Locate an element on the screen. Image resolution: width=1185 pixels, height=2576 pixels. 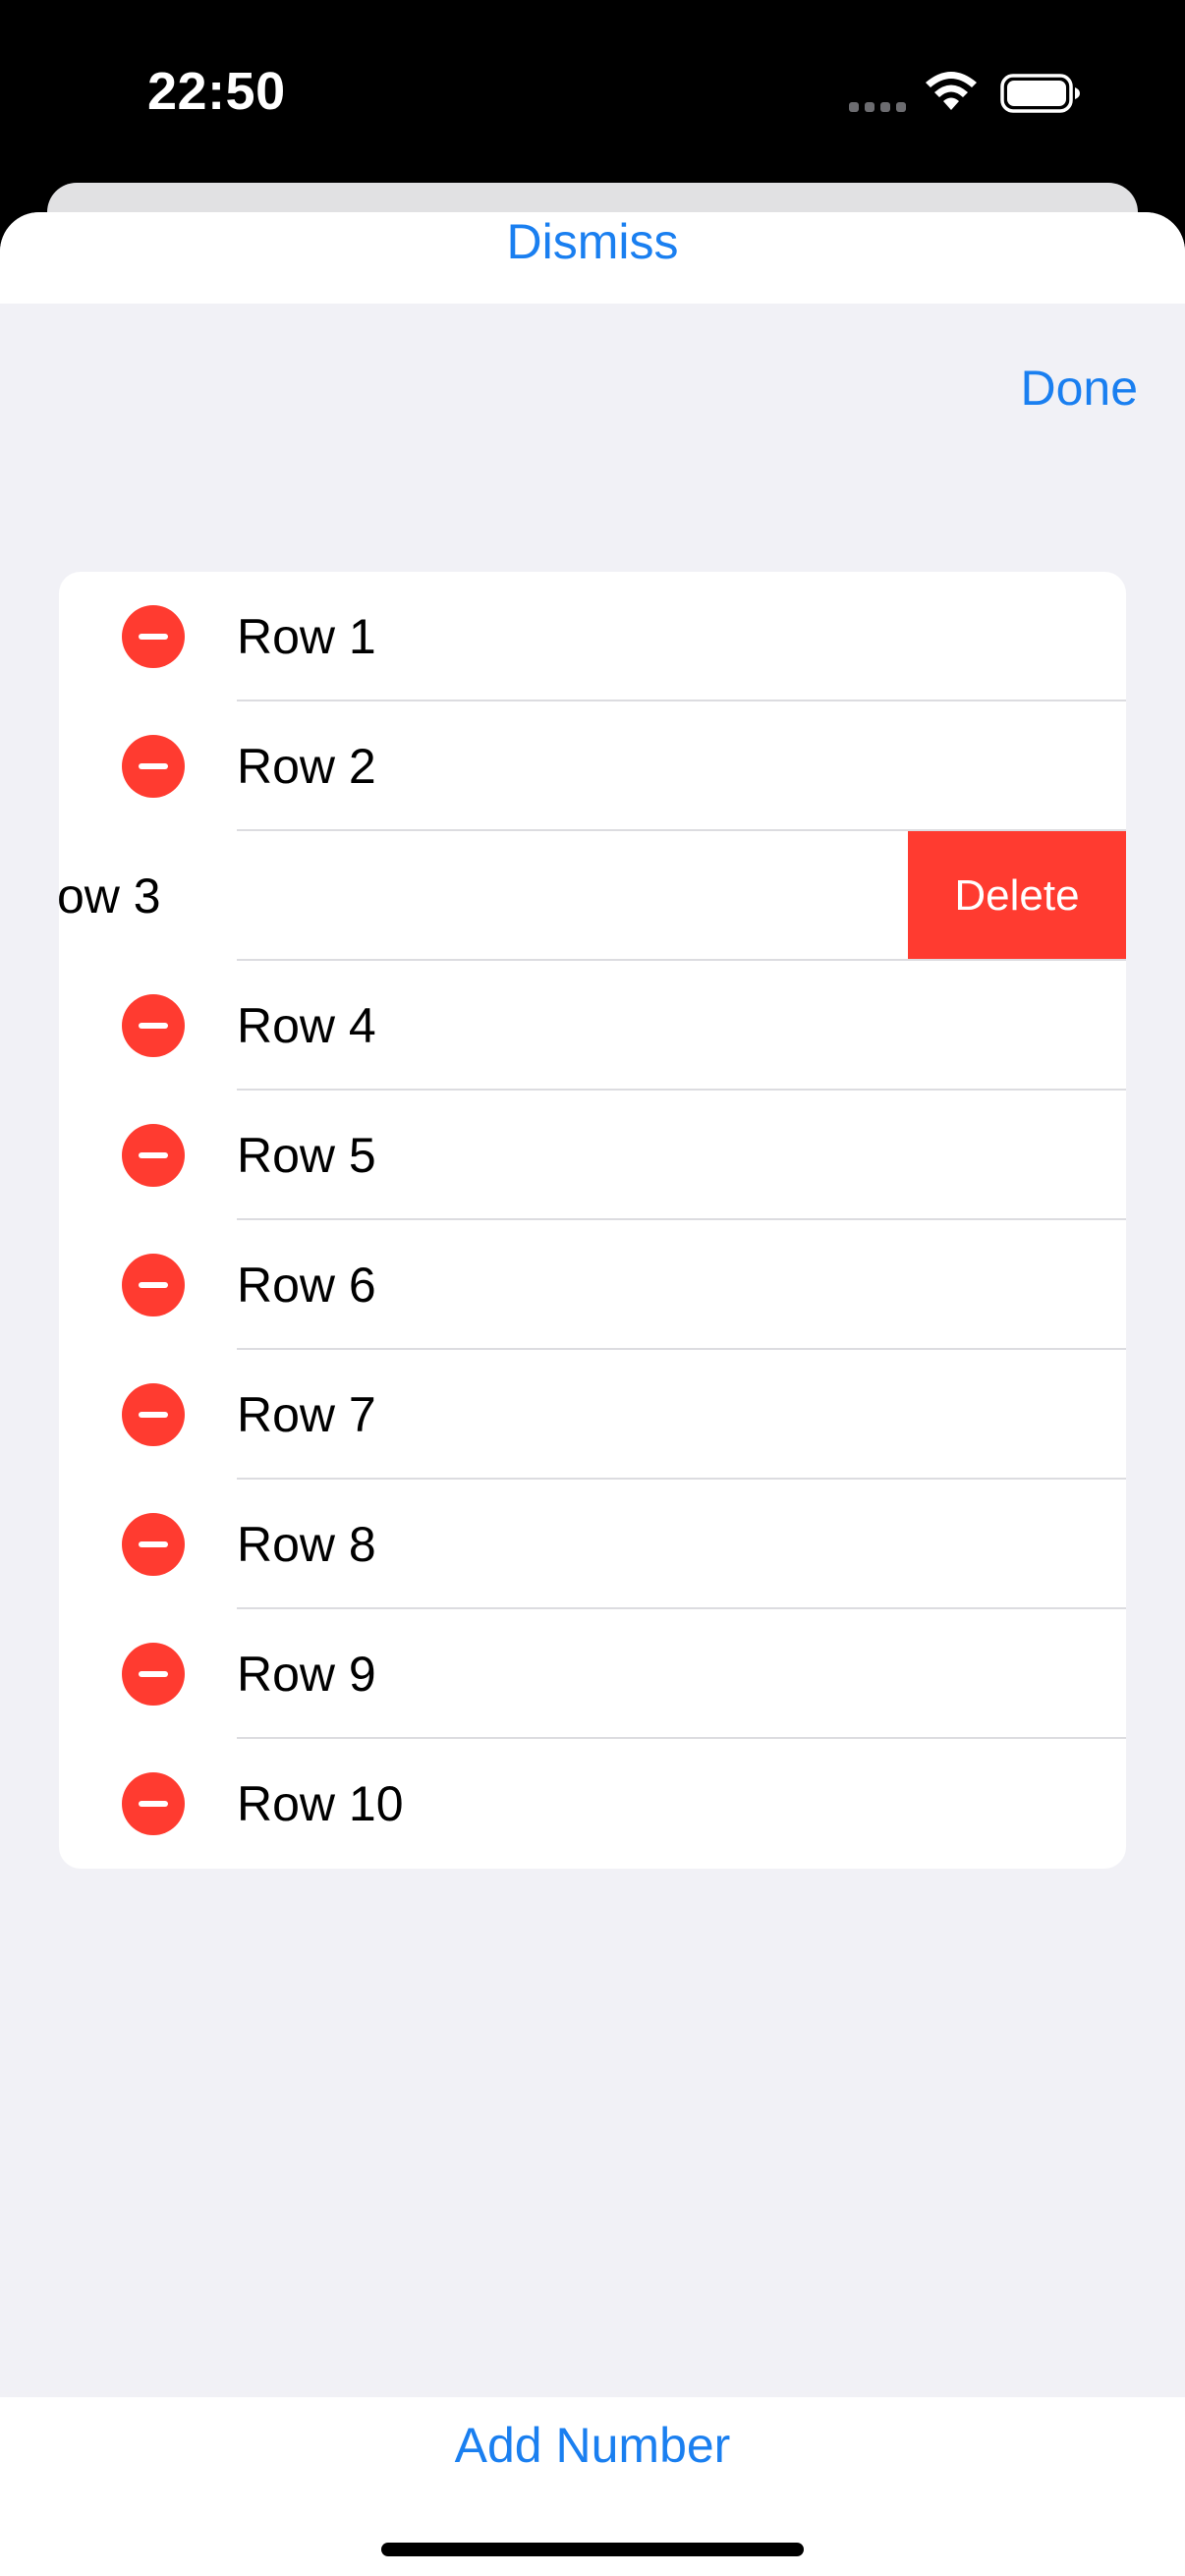
row-label: Row 2 is located at coordinates (307, 766).